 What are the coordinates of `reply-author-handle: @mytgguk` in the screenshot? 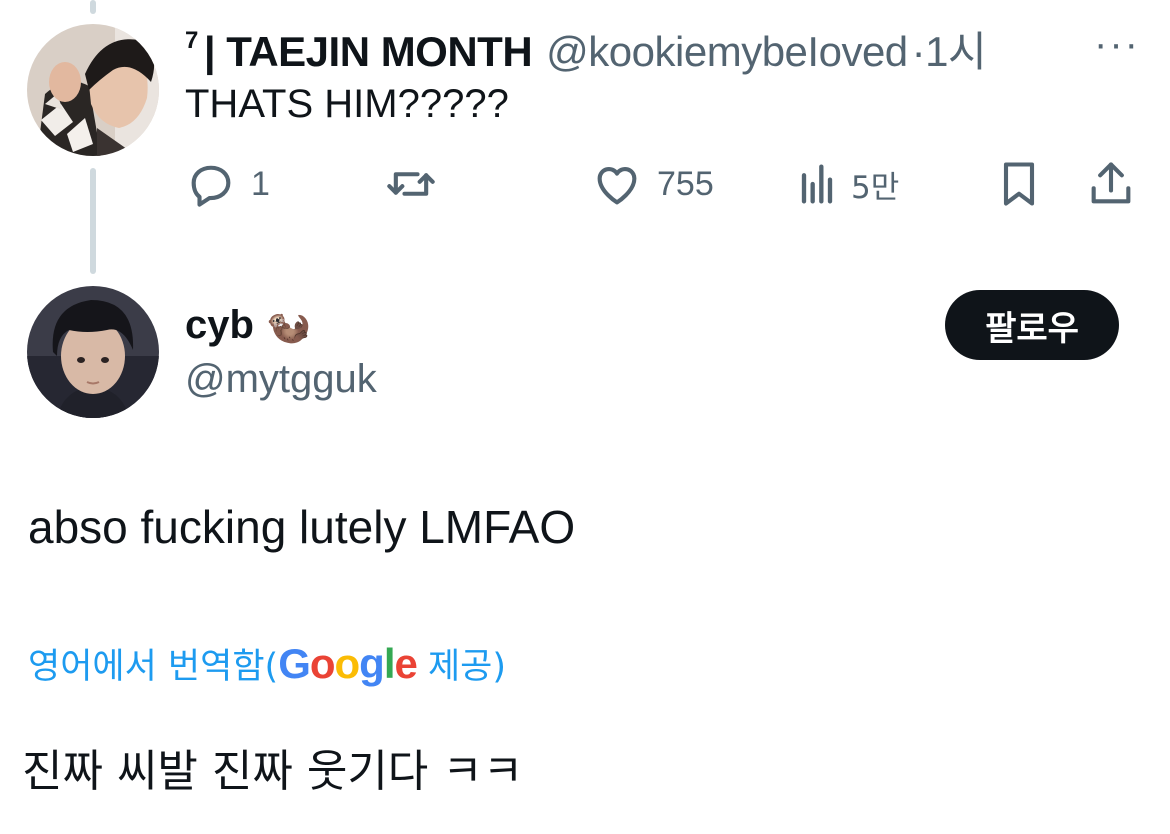 It's located at (281, 379).